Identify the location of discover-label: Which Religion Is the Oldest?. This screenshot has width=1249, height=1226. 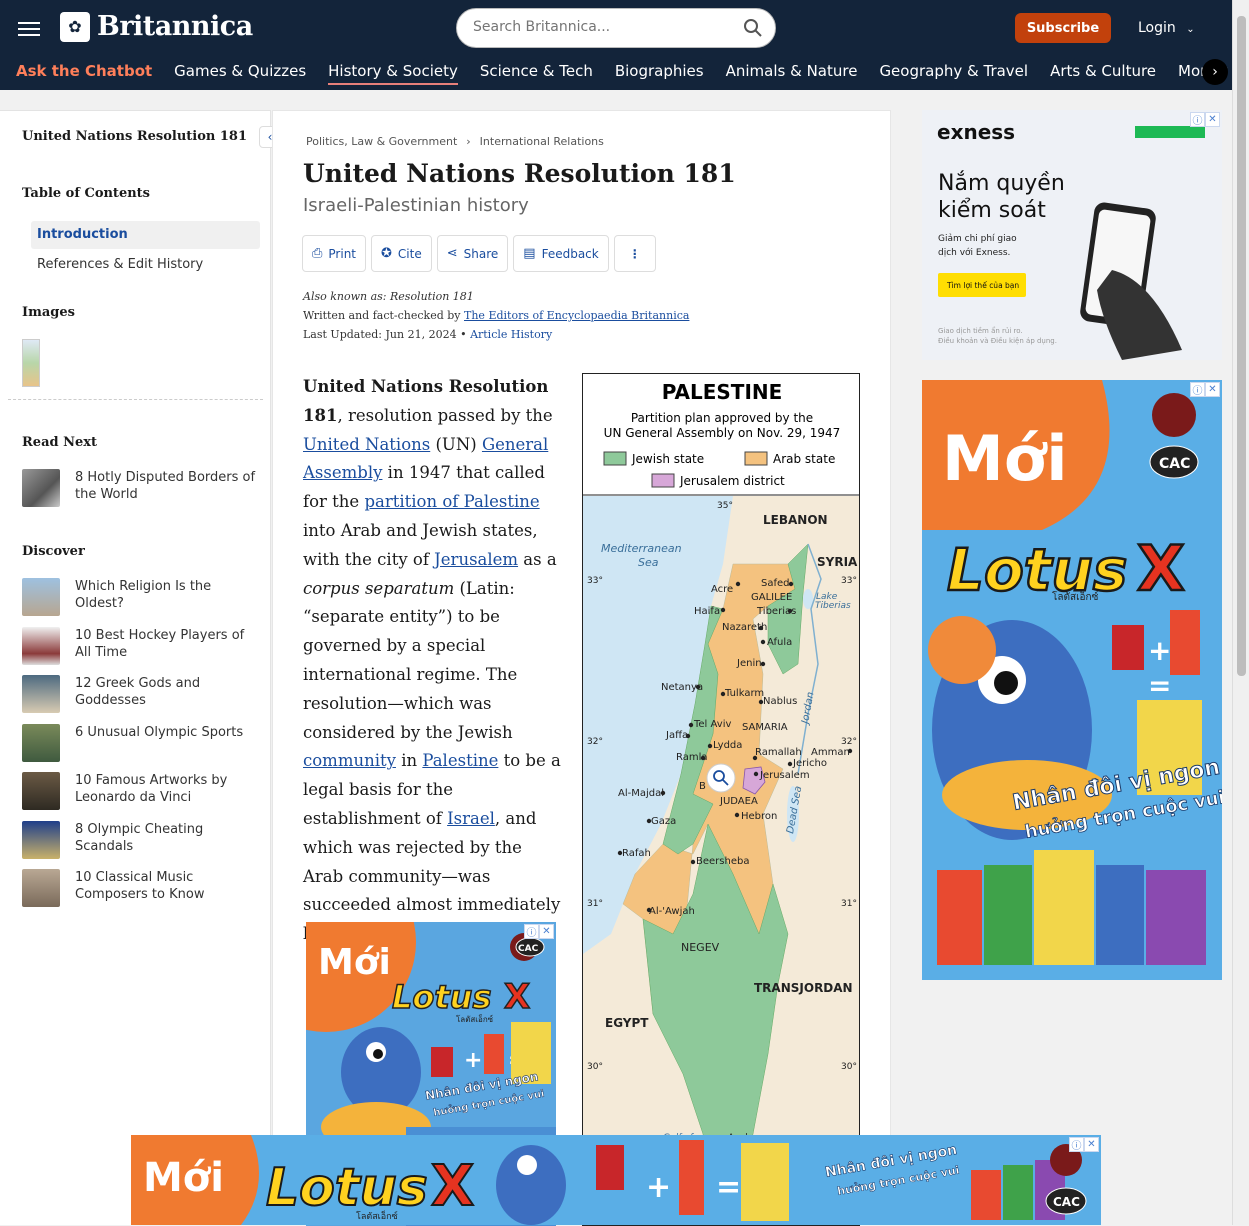
(143, 595).